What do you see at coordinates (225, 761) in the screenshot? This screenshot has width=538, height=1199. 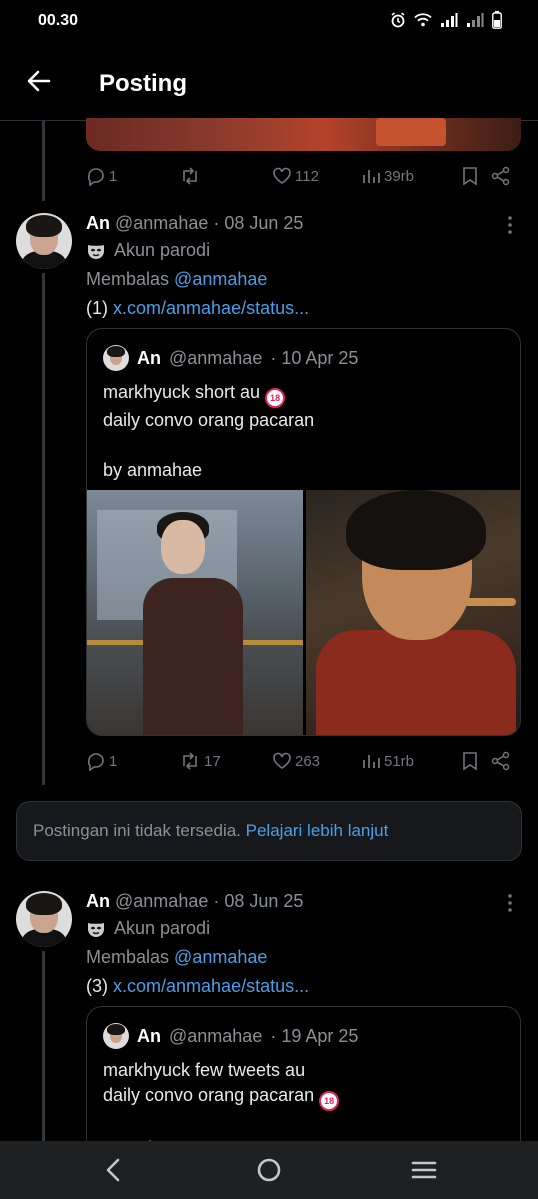 I see `retweet-button: 17` at bounding box center [225, 761].